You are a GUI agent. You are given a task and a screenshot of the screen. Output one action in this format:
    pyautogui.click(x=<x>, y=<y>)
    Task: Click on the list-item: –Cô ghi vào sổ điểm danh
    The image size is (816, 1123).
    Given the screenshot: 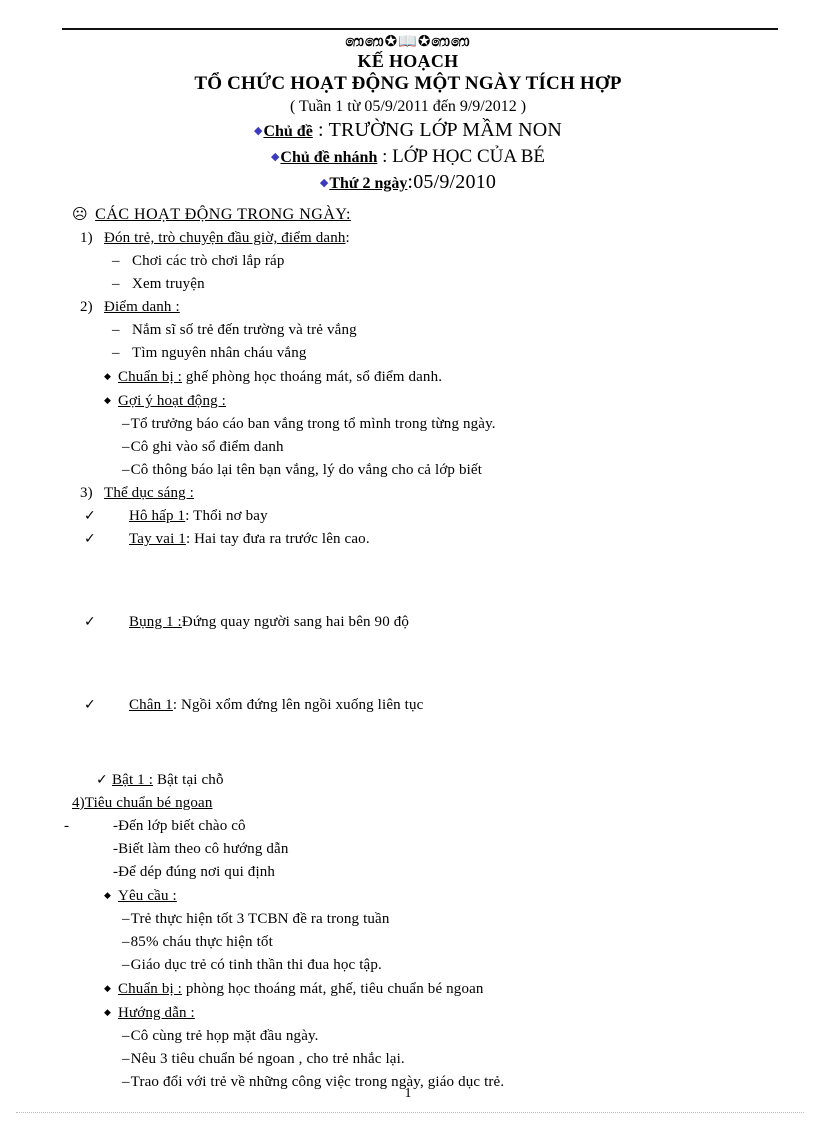 What is the action you would take?
    pyautogui.click(x=469, y=447)
    